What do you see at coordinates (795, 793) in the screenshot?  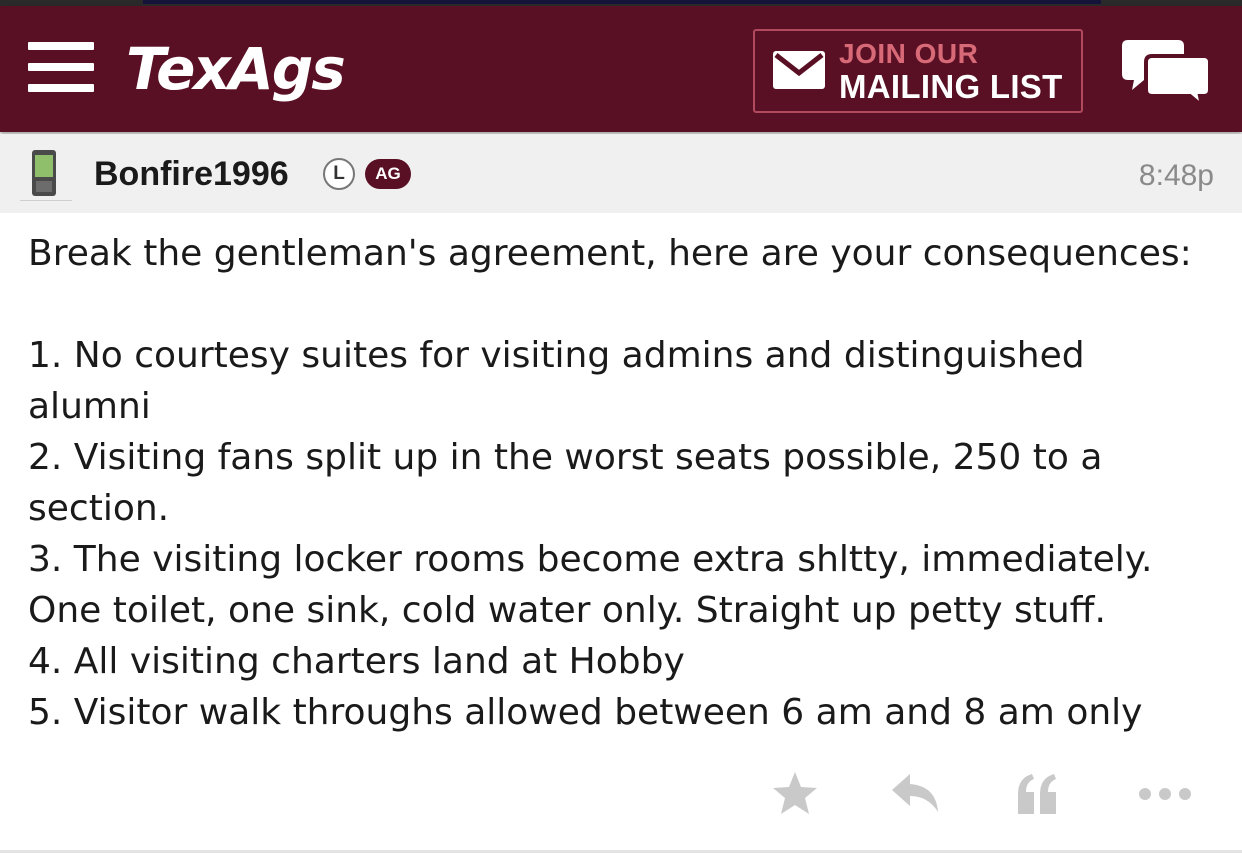 I see `star-icon` at bounding box center [795, 793].